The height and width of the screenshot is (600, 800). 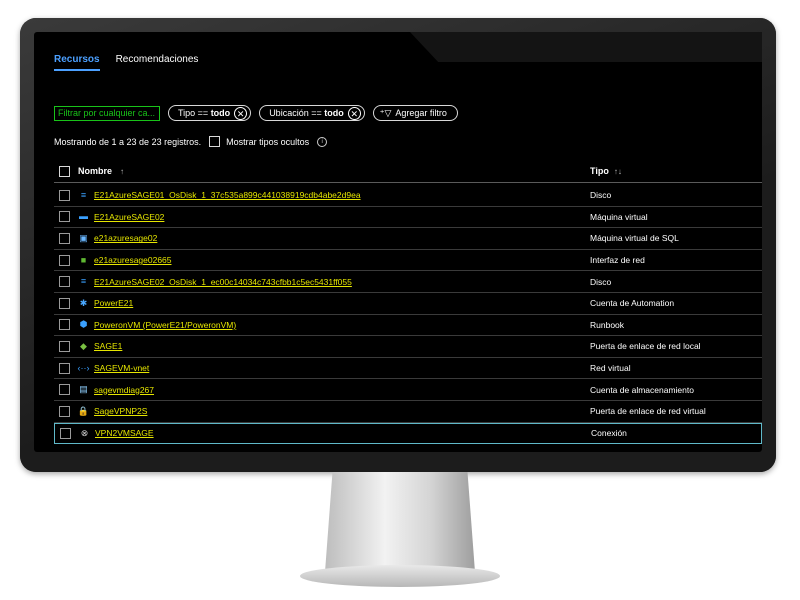 I want to click on tab-bar: Recursos Recomendaciones, so click(x=126, y=62).